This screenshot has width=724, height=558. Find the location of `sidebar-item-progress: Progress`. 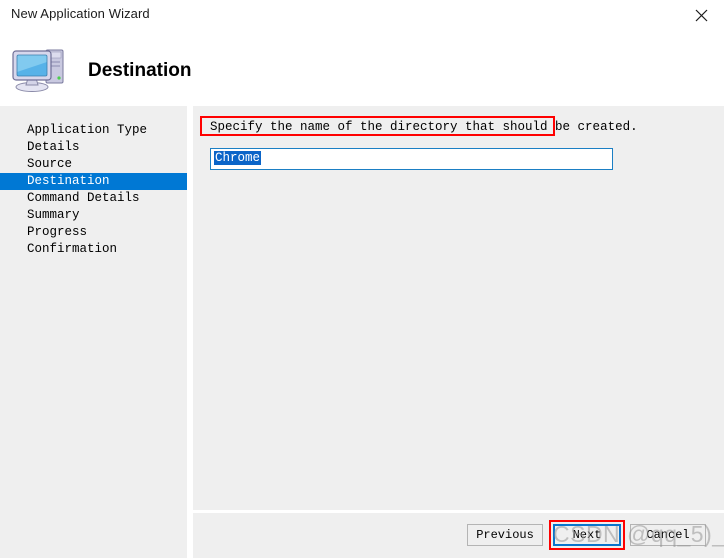

sidebar-item-progress: Progress is located at coordinates (93, 232).